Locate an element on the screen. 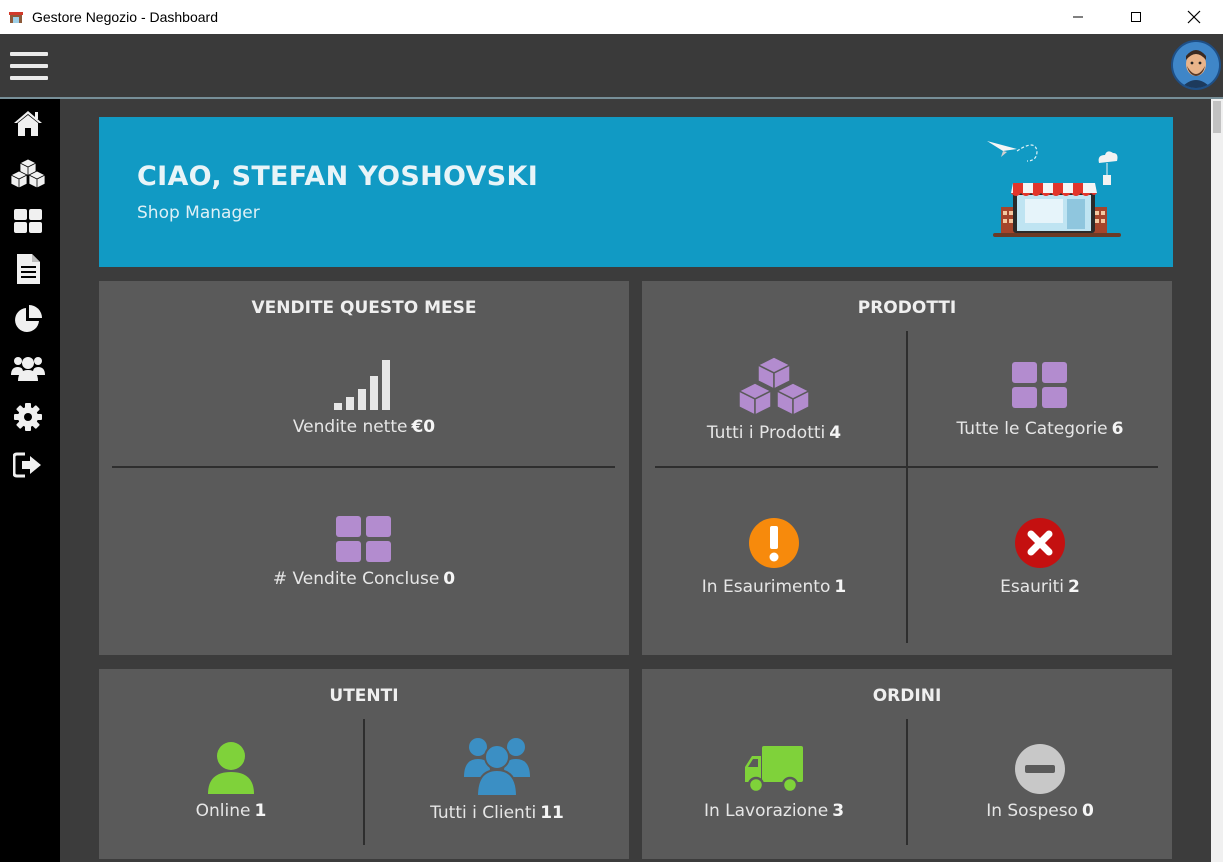 This screenshot has height=862, width=1223. greeting-title: CIAO, STEFAN YOSHOVSKI is located at coordinates (338, 176).